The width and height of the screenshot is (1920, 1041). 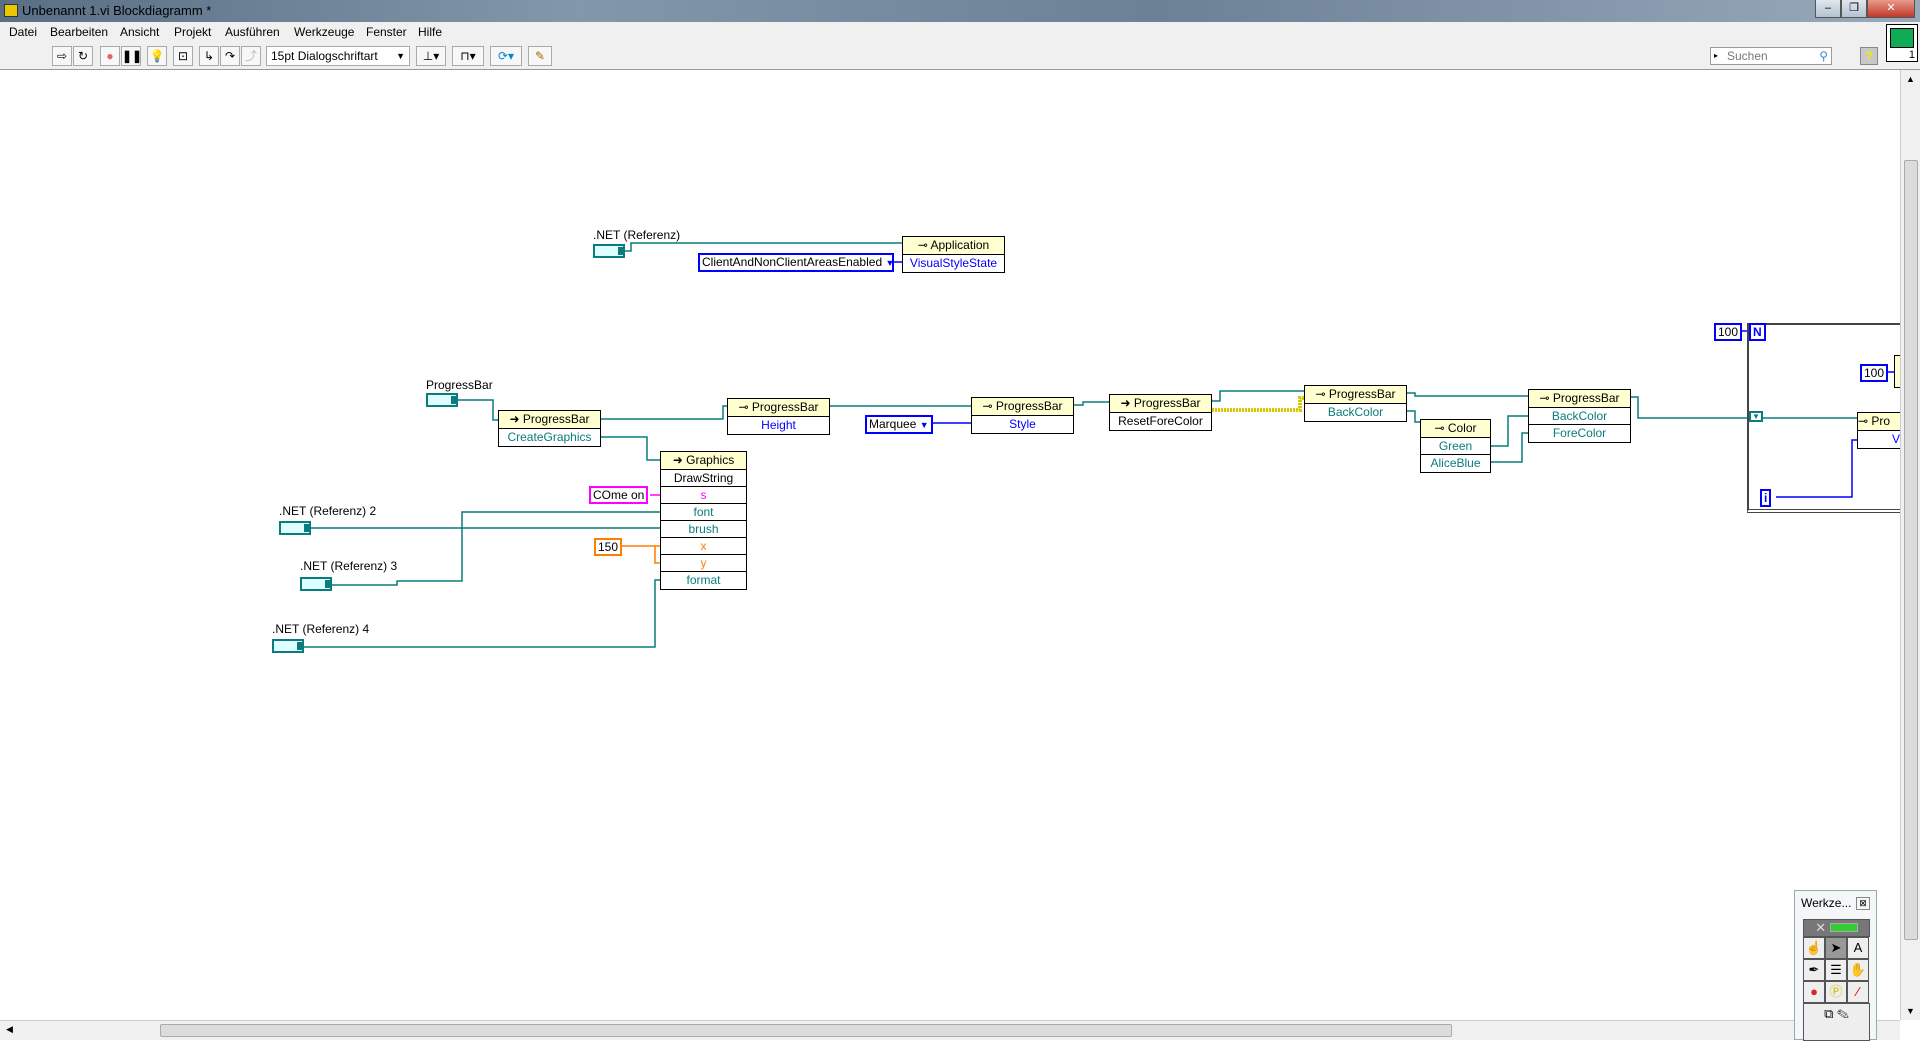 I want to click on vertical-scrollbar: ▲ ▼, so click(x=1910, y=545).